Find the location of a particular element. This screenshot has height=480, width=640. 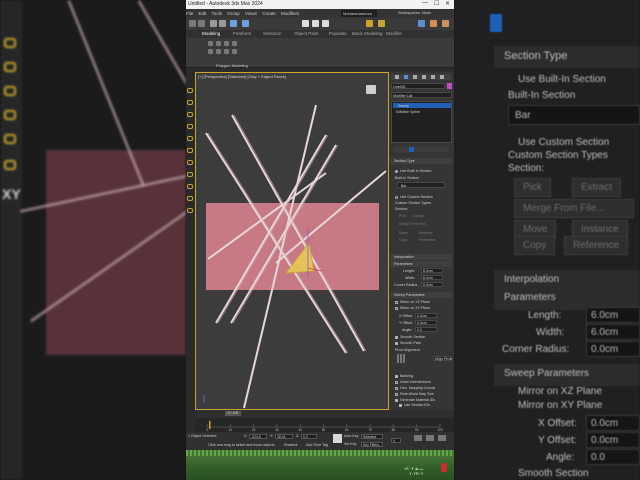

select-object-icon is located at coordinates (233, 23).